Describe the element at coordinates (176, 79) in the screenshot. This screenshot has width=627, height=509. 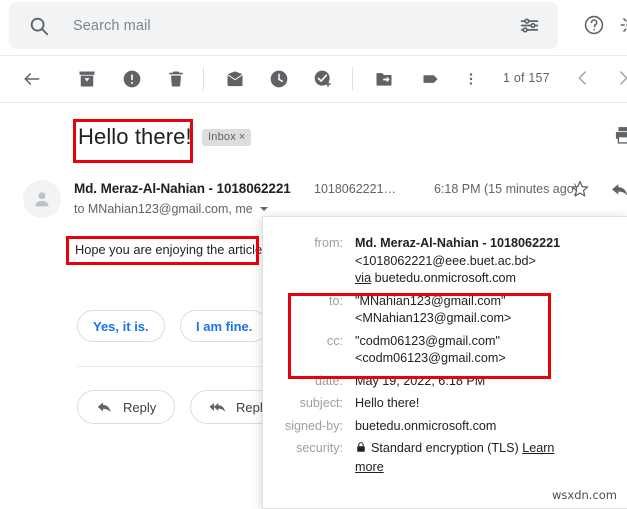
I see `trash-delete-icon` at that location.